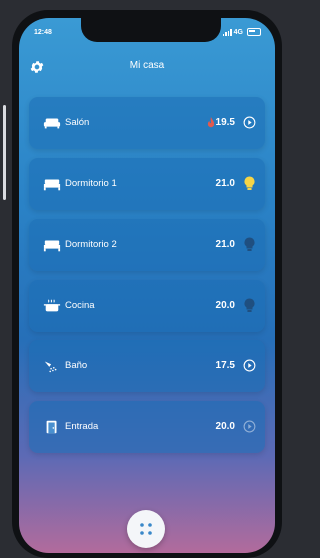 This screenshot has width=320, height=558. Describe the element at coordinates (227, 32) in the screenshot. I see `signal-icon` at that location.